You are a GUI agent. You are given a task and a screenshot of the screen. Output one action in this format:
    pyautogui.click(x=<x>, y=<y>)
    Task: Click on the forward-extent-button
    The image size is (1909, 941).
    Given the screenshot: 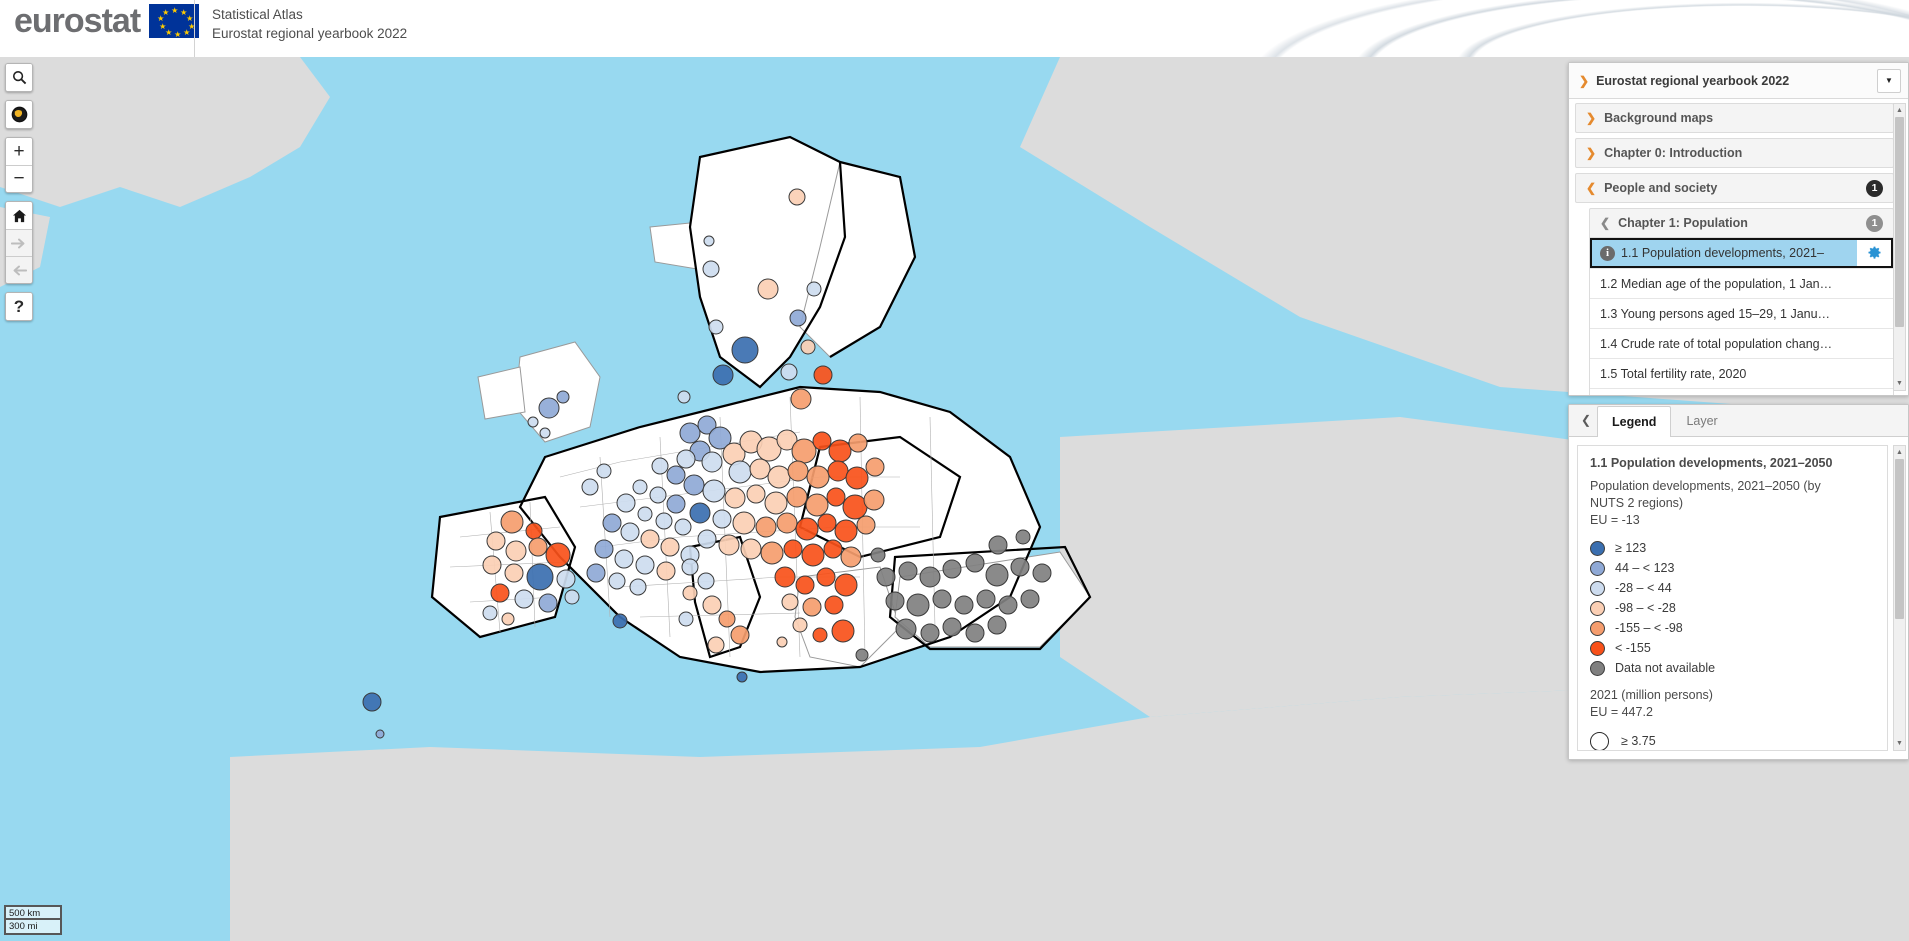 What is the action you would take?
    pyautogui.click(x=19, y=242)
    